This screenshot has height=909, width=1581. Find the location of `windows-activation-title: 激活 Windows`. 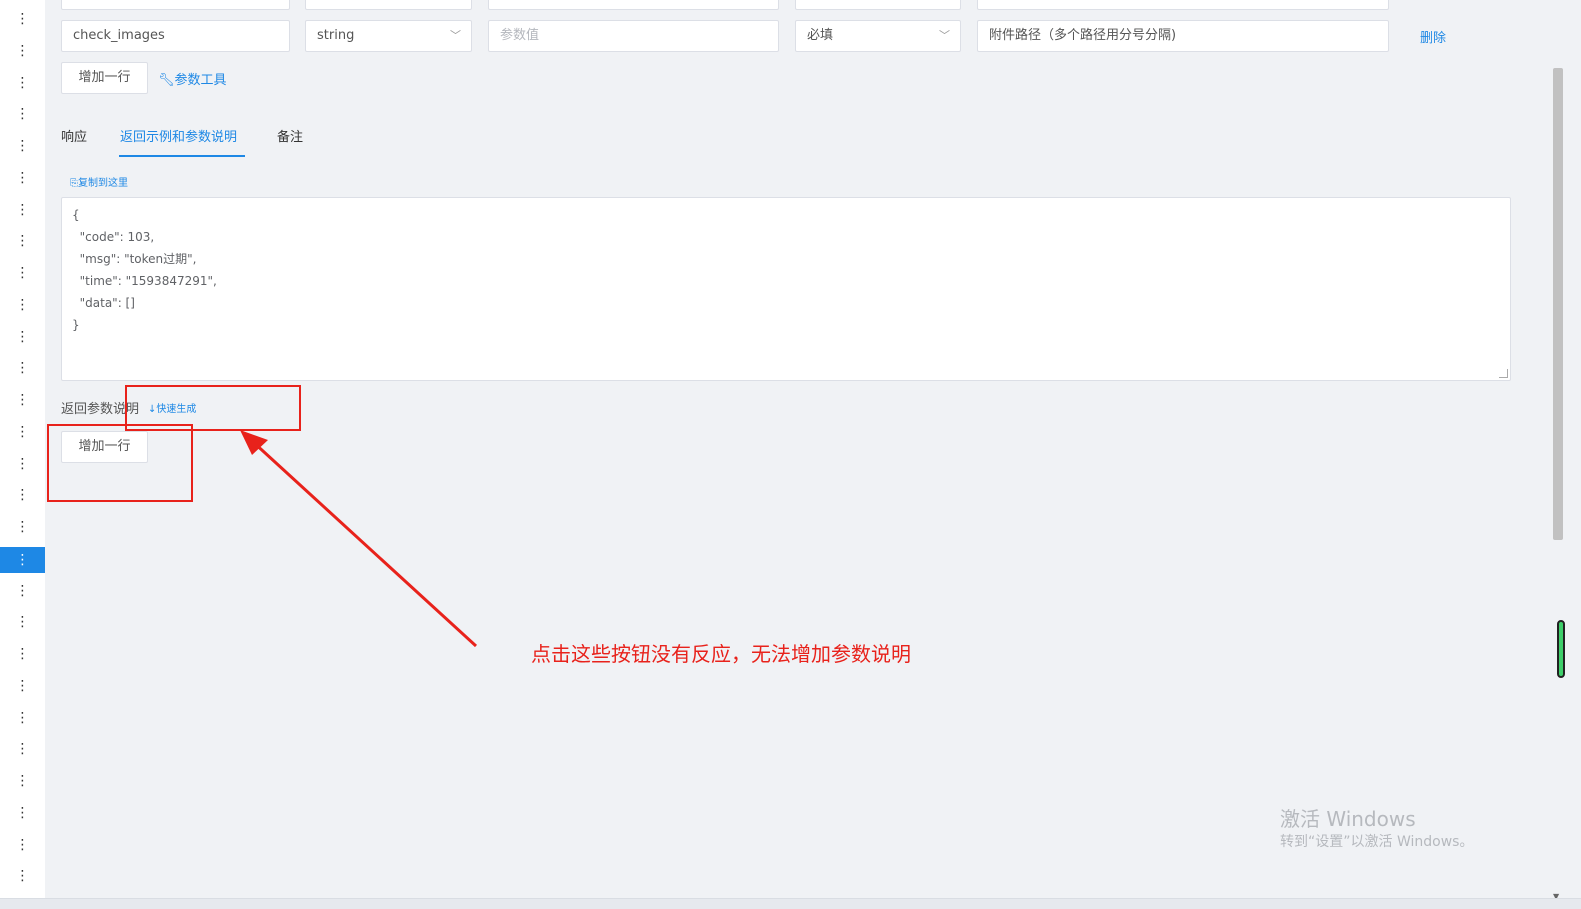

windows-activation-title: 激活 Windows is located at coordinates (1348, 819).